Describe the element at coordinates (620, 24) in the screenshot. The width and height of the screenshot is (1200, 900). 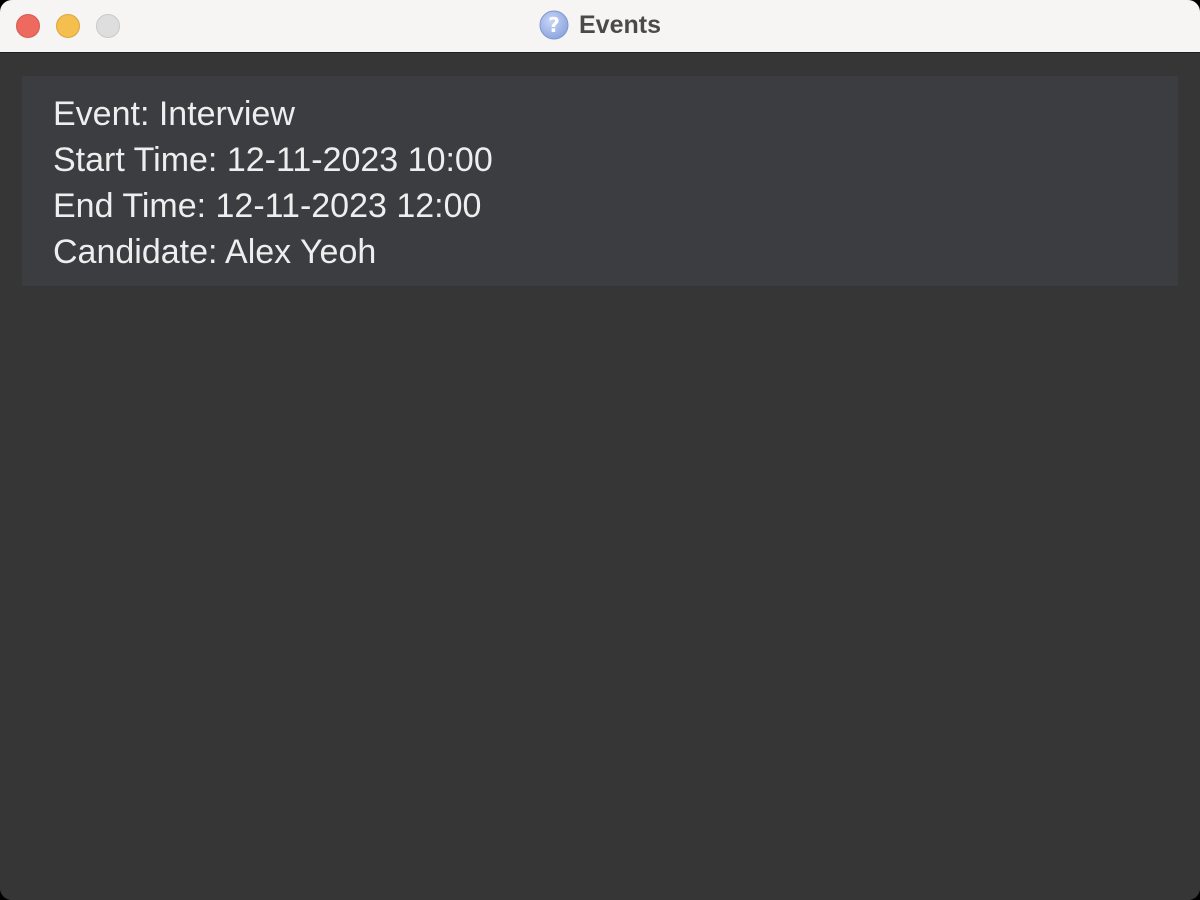
I see `window-title: Events` at that location.